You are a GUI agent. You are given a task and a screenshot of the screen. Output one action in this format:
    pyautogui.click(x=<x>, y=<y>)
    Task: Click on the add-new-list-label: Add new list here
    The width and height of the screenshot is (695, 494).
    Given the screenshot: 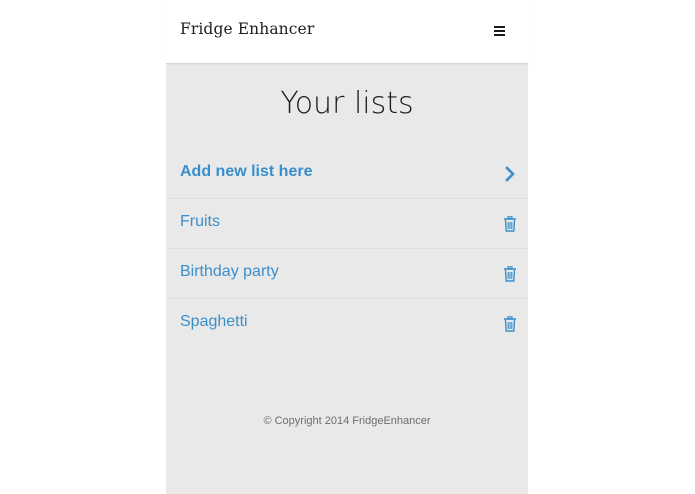 What is the action you would take?
    pyautogui.click(x=246, y=171)
    